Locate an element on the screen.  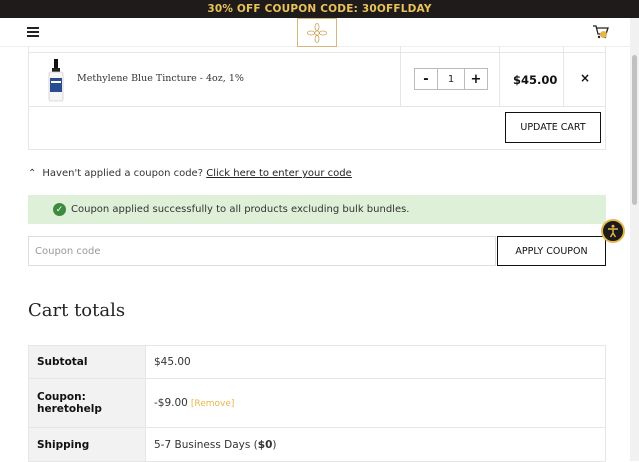
shipping-label: Shipping is located at coordinates (87, 444).